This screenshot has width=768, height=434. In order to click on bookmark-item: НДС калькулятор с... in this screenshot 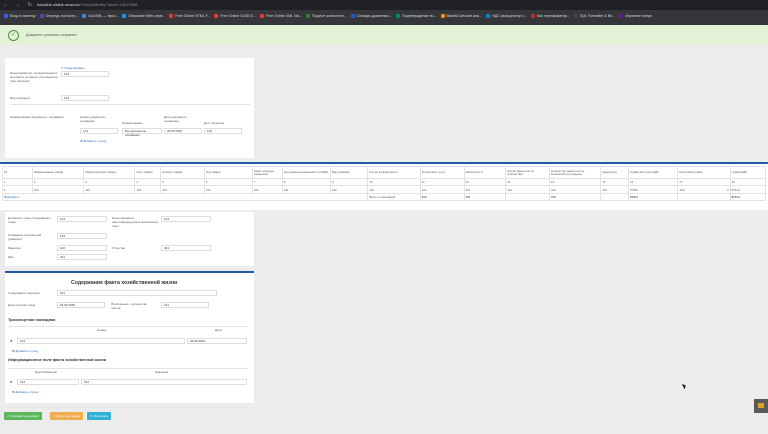, I will do `click(506, 16)`.